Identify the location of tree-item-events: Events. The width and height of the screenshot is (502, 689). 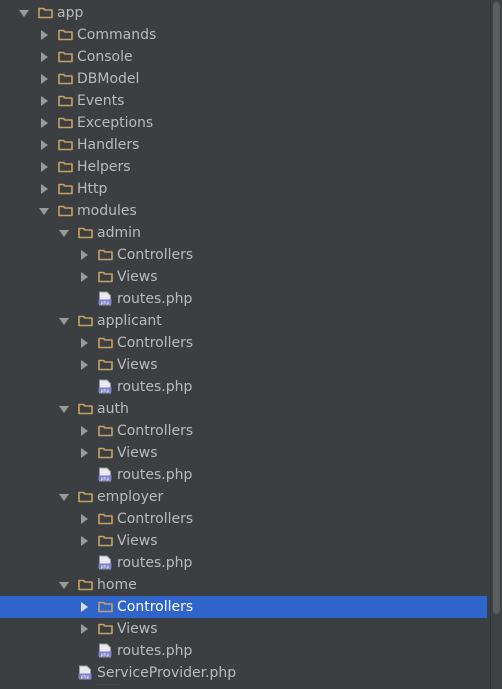
(243, 101).